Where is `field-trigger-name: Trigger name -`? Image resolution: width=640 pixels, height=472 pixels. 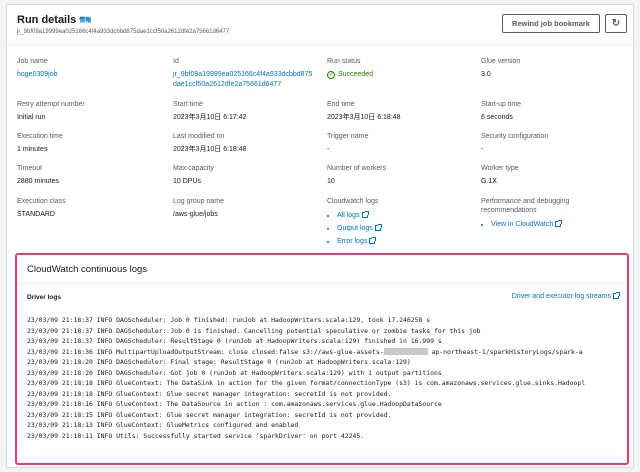 field-trigger-name: Trigger name - is located at coordinates (402, 143).